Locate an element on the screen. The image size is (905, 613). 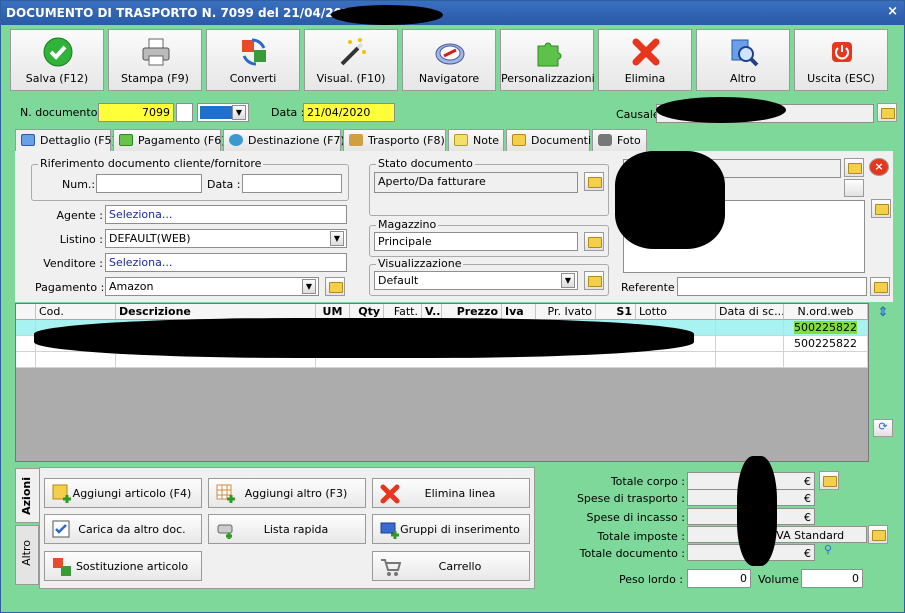
zoom-icon: ⚲ is located at coordinates (828, 552).